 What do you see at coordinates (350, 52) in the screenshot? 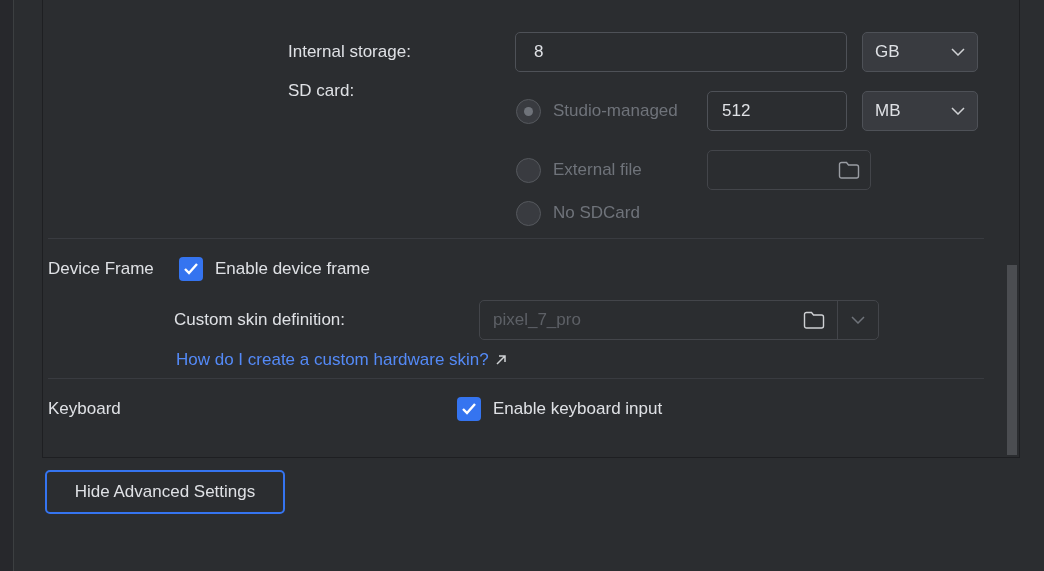
I see `field-label: Internal storage:` at bounding box center [350, 52].